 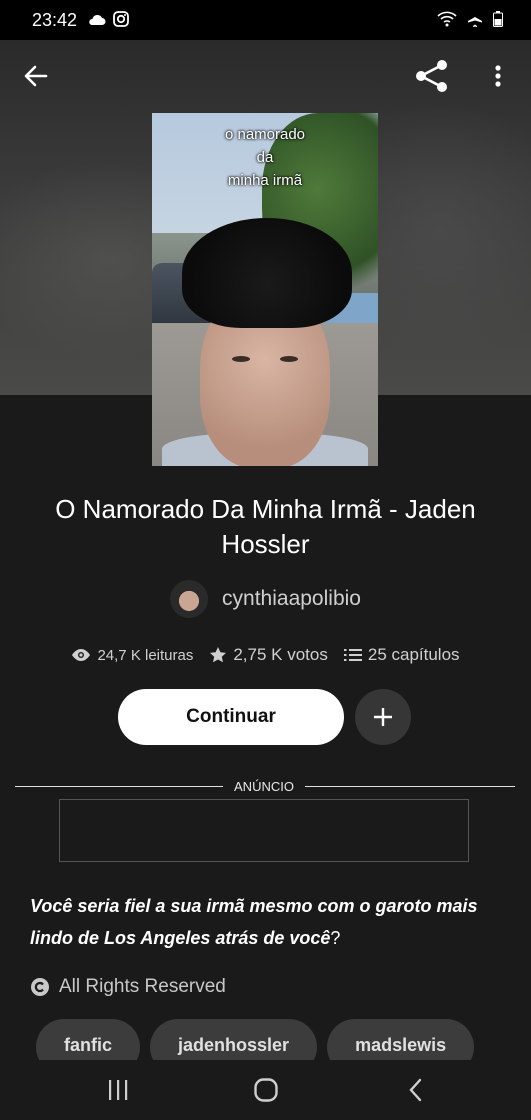 What do you see at coordinates (447, 21) in the screenshot?
I see `wifi-icon` at bounding box center [447, 21].